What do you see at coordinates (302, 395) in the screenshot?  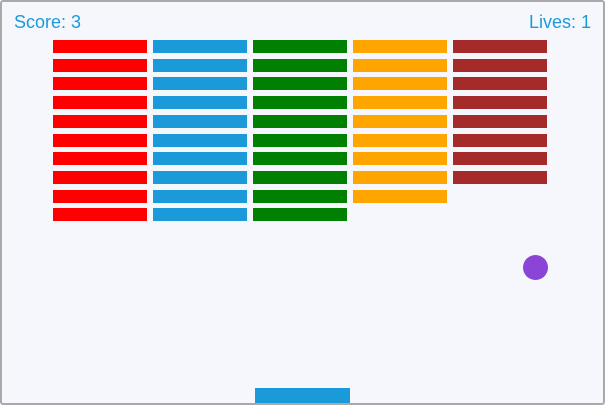 I see `paddle` at bounding box center [302, 395].